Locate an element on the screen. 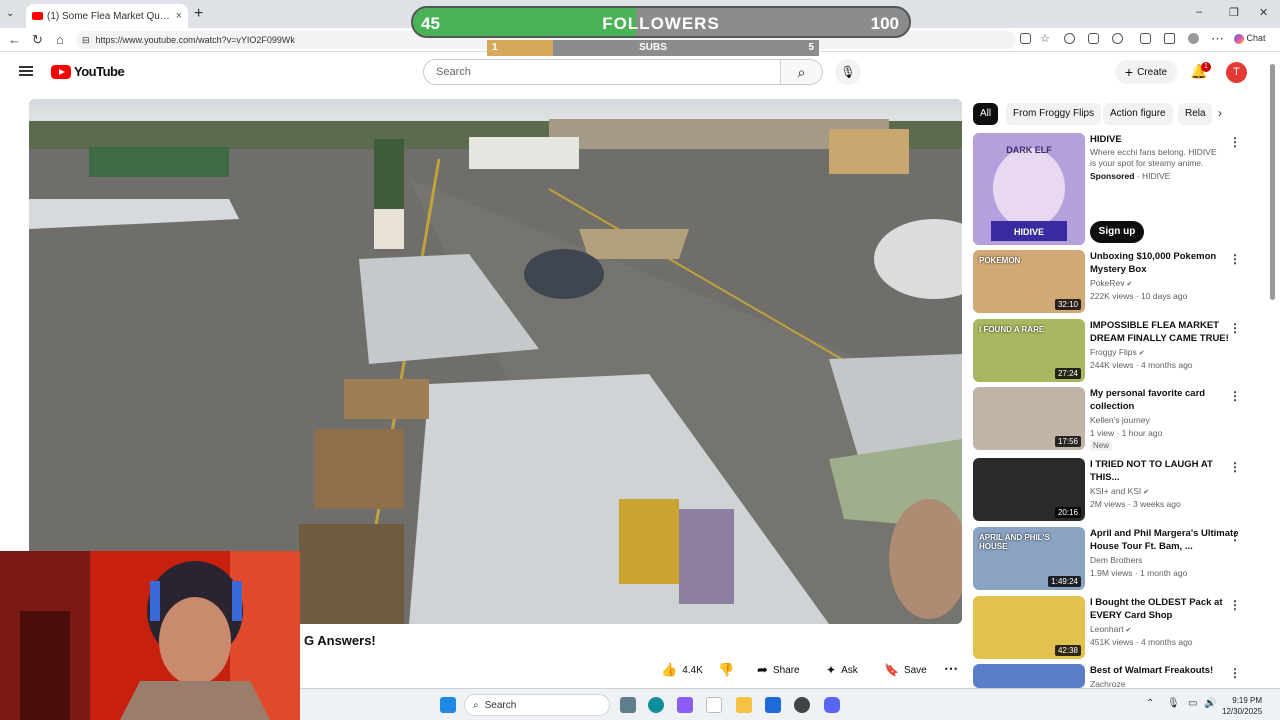  system-clock: 9:19 PM 12/30/2025 is located at coordinates (1242, 706).